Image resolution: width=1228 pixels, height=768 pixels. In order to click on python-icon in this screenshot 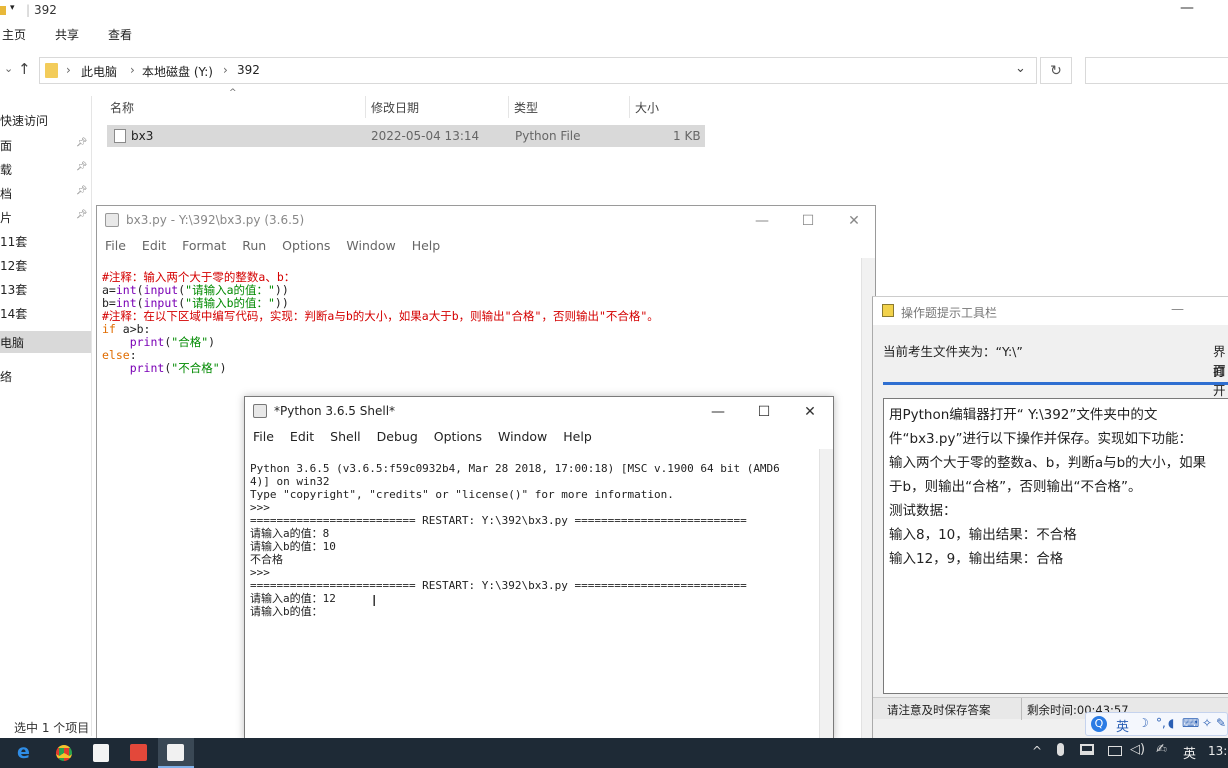, I will do `click(175, 752)`.